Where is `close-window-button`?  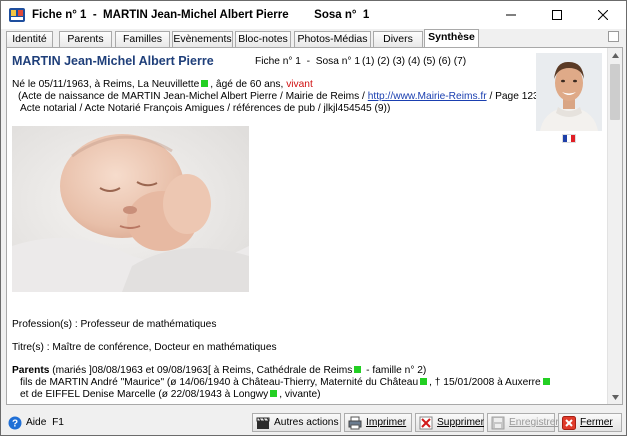
close-window-button is located at coordinates (603, 15).